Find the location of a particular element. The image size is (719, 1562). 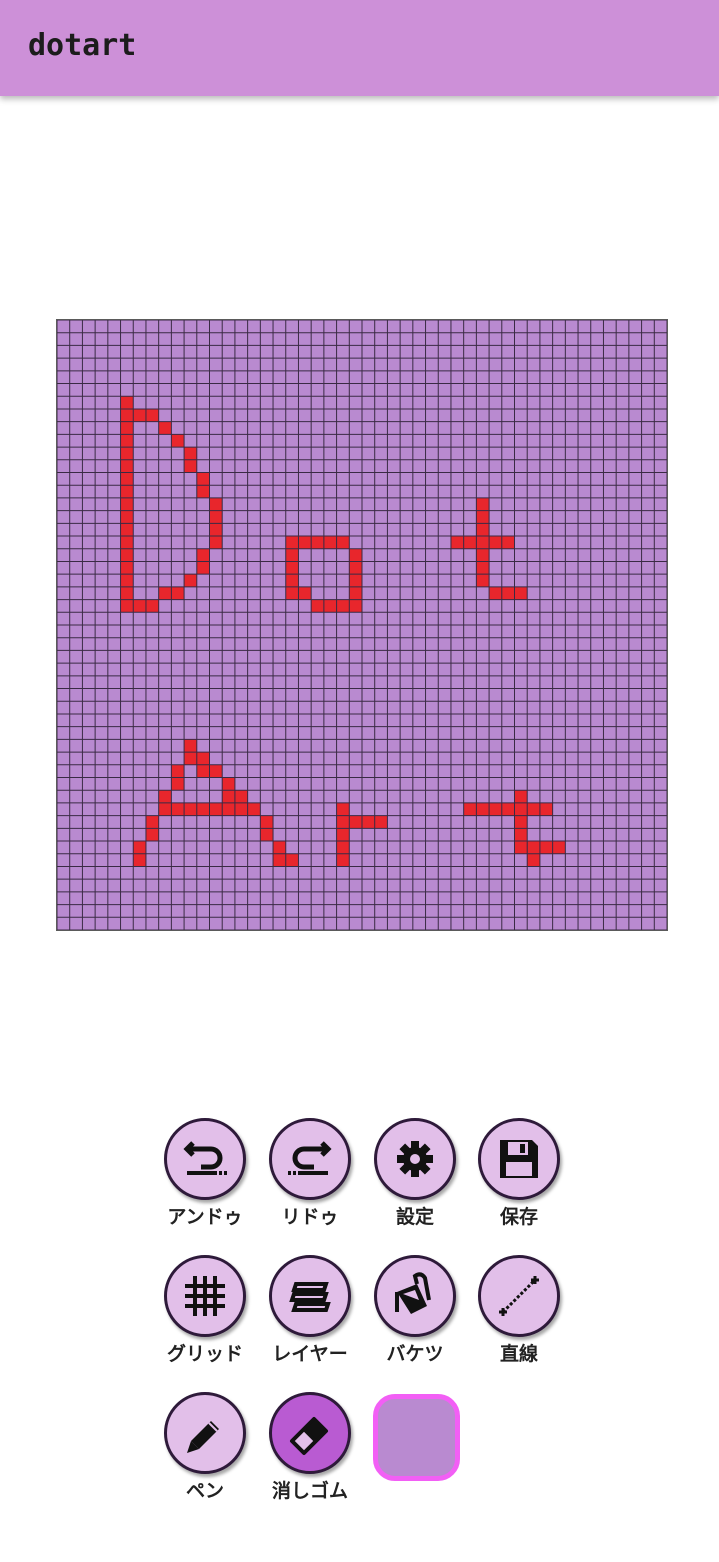

redo-button is located at coordinates (310, 1159).